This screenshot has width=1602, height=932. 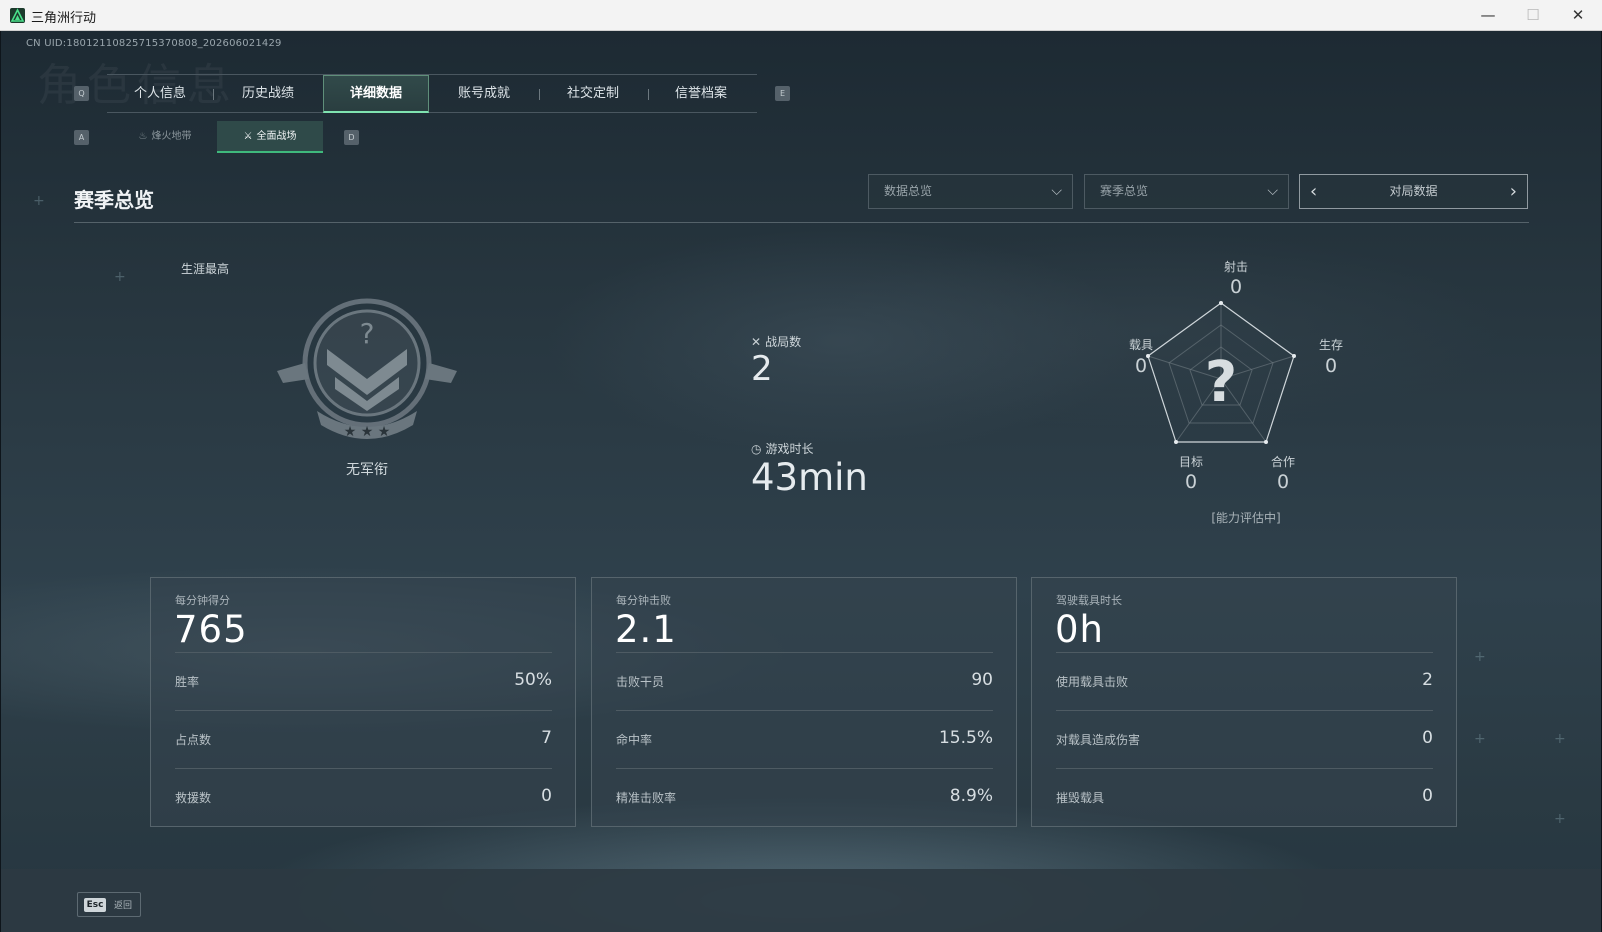 I want to click on subtab-battlefield-label: 全面战场, so click(x=276, y=136).